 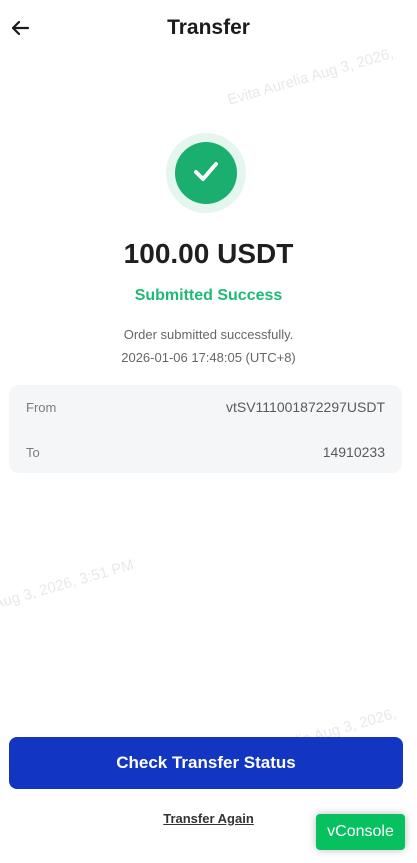 I want to click on order-timestamp: 2026-01-06 17:48:05 (UTC+8), so click(x=208, y=357).